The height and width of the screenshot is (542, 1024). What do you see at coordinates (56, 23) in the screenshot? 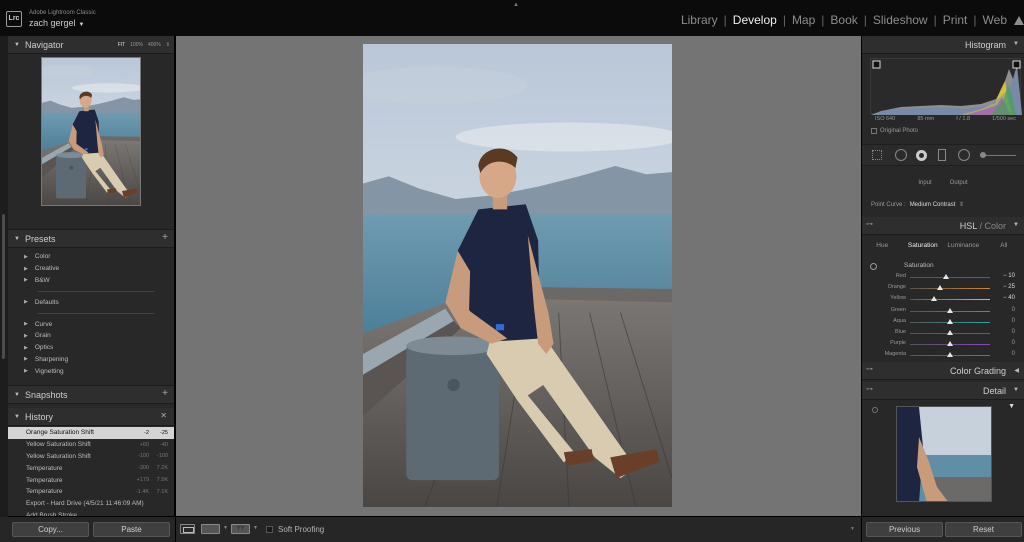
I see `user-menu: zach gergel ▼` at bounding box center [56, 23].